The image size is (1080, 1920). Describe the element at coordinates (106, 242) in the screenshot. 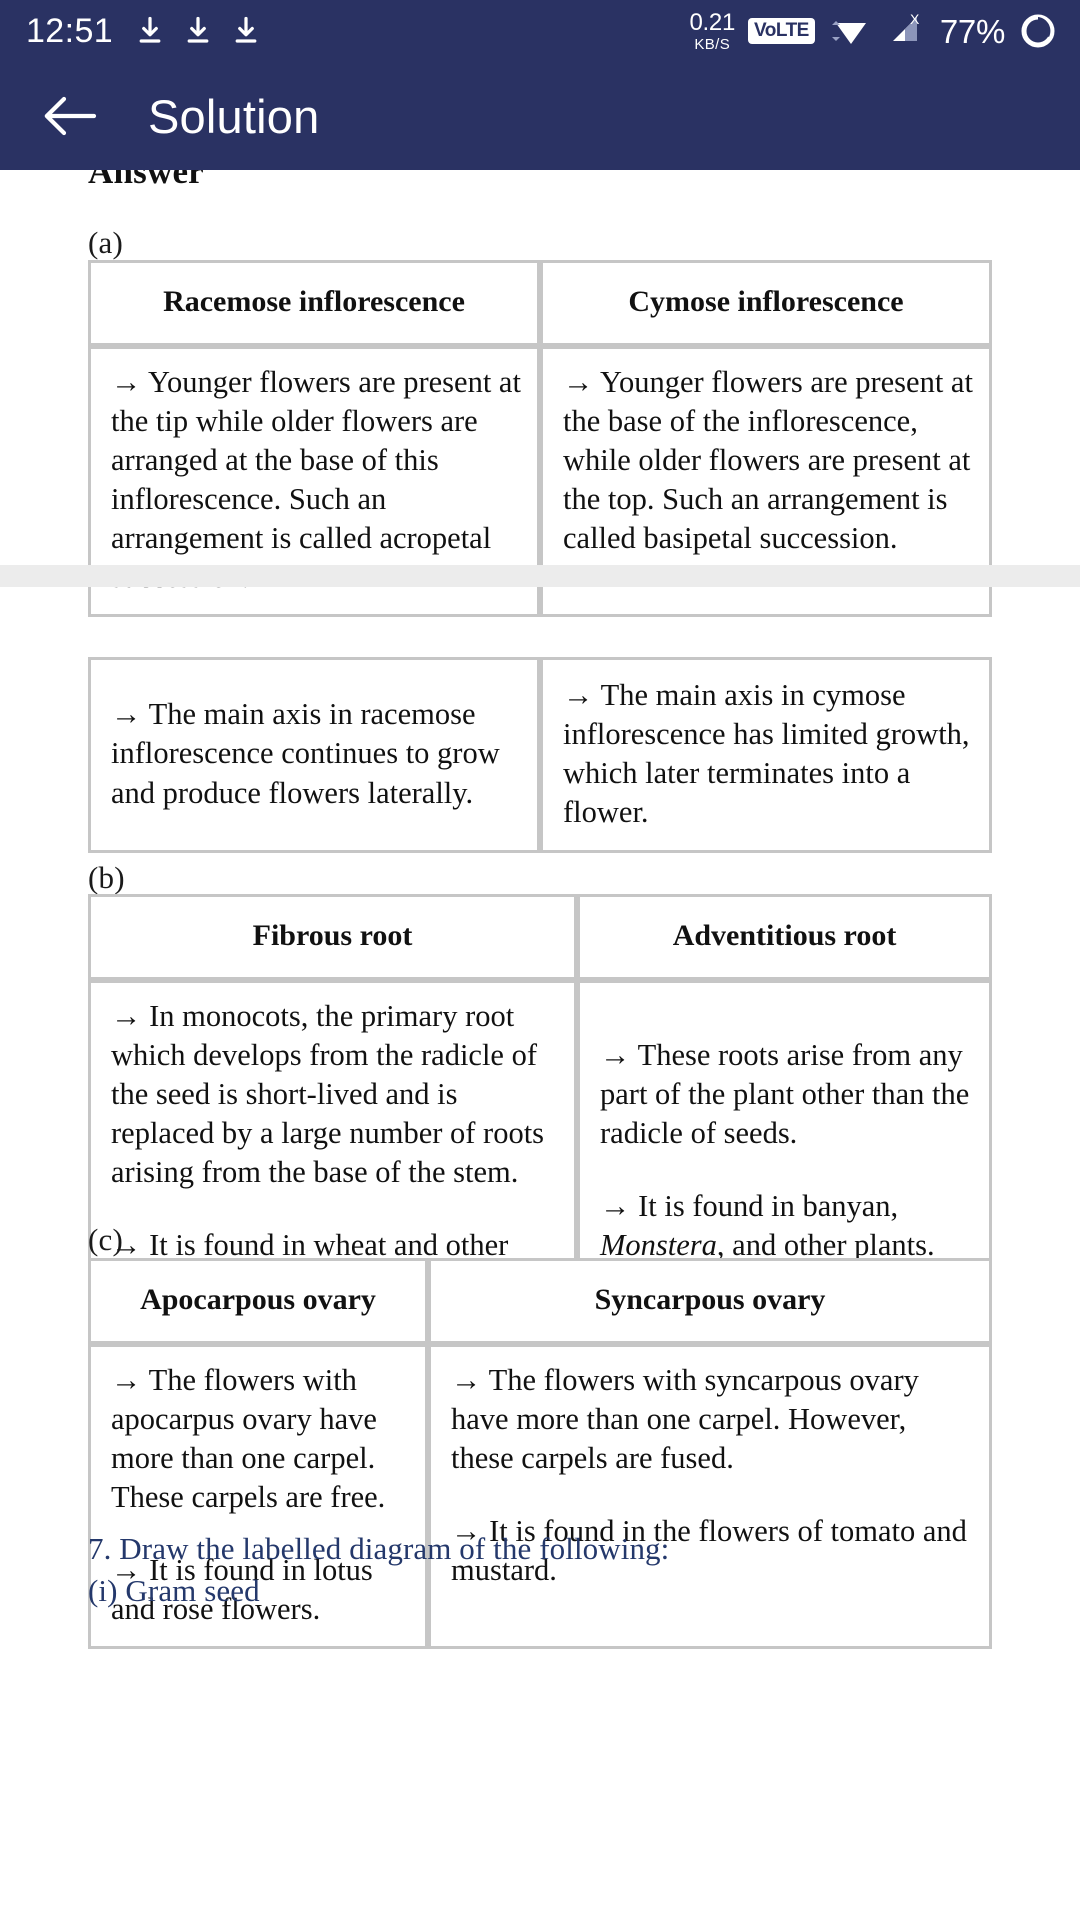

I see `section-label-a: (a)` at that location.